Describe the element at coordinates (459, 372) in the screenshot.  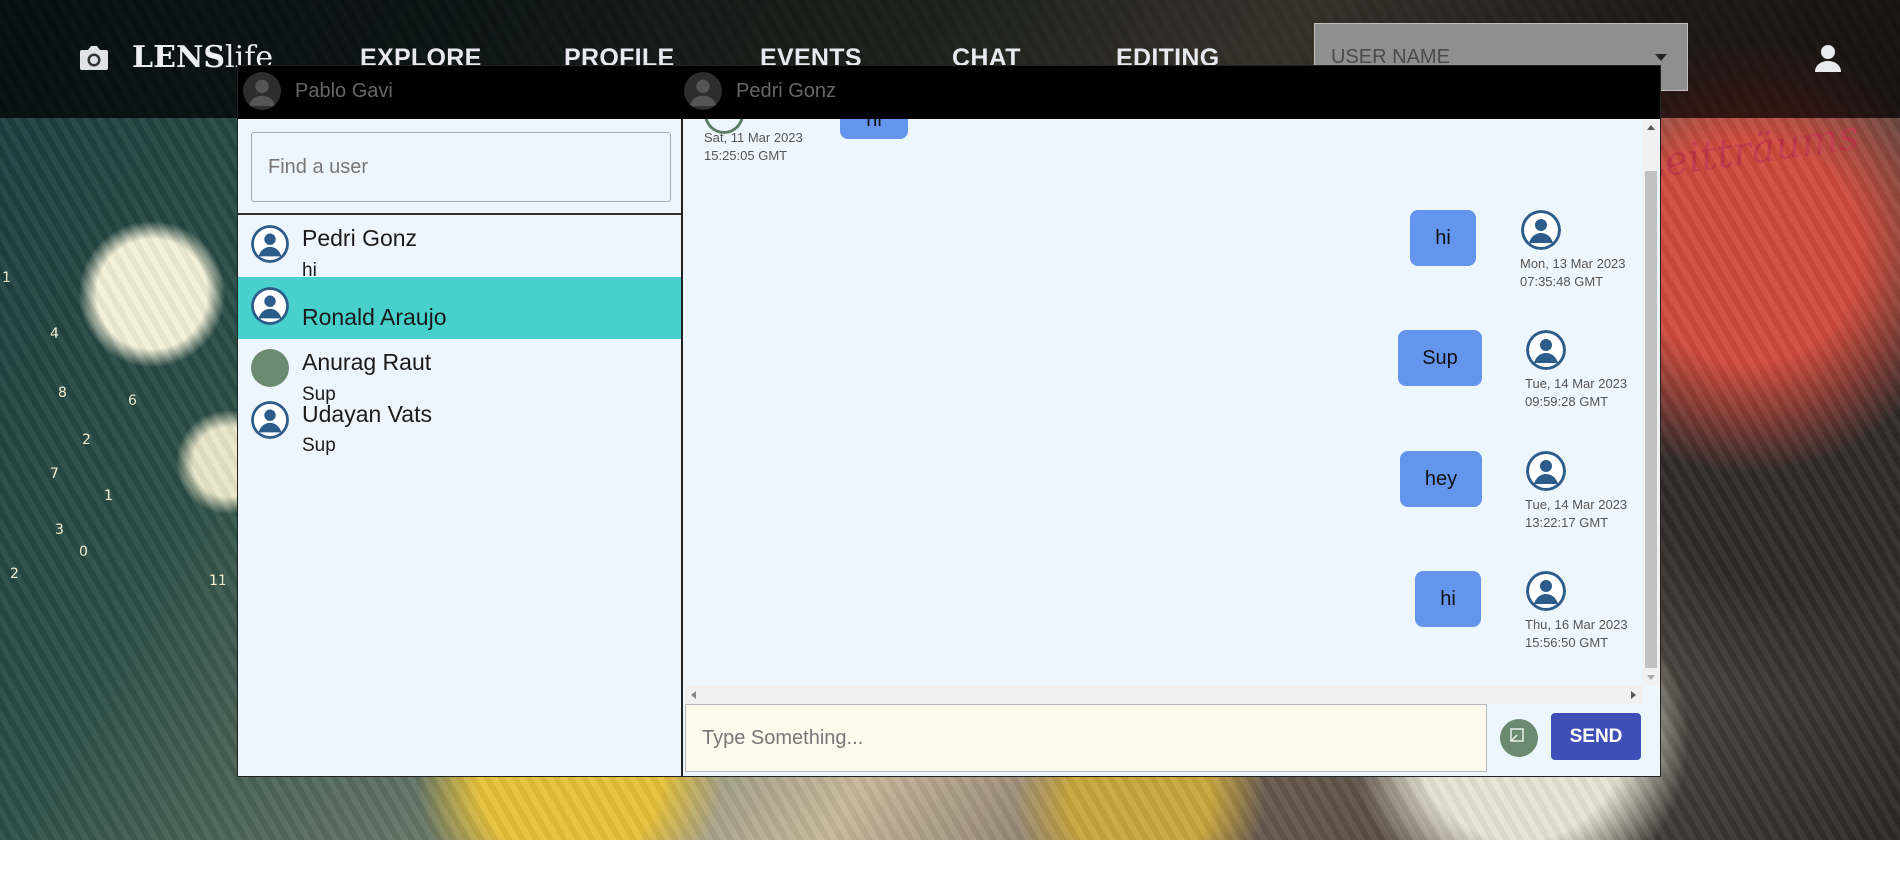
I see `contact-item: Anurag Raut Sup` at that location.